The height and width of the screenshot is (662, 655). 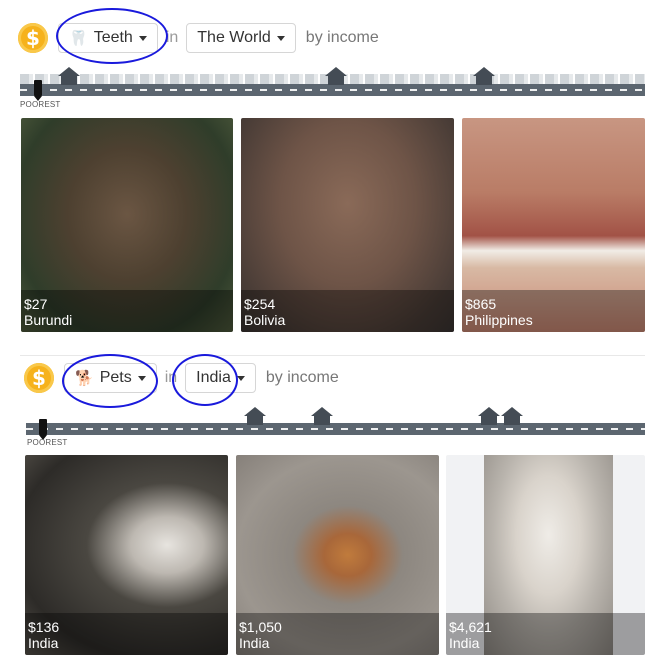 I want to click on photo-caption: $136 India, so click(x=126, y=634).